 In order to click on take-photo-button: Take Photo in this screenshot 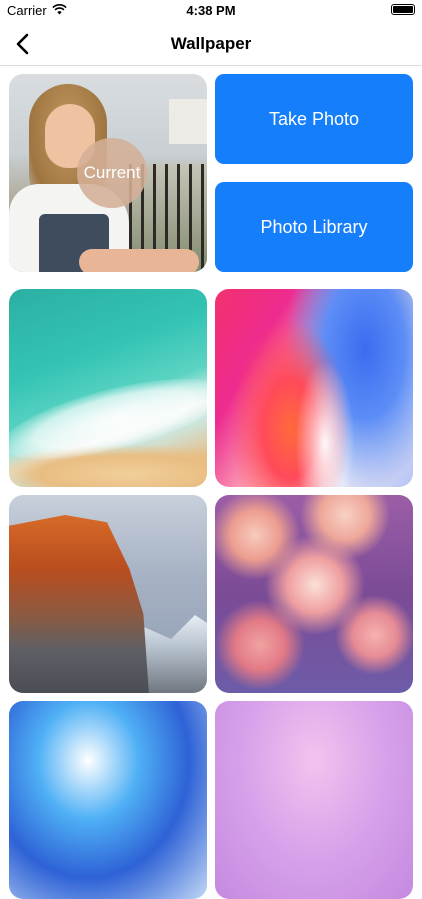, I will do `click(314, 119)`.